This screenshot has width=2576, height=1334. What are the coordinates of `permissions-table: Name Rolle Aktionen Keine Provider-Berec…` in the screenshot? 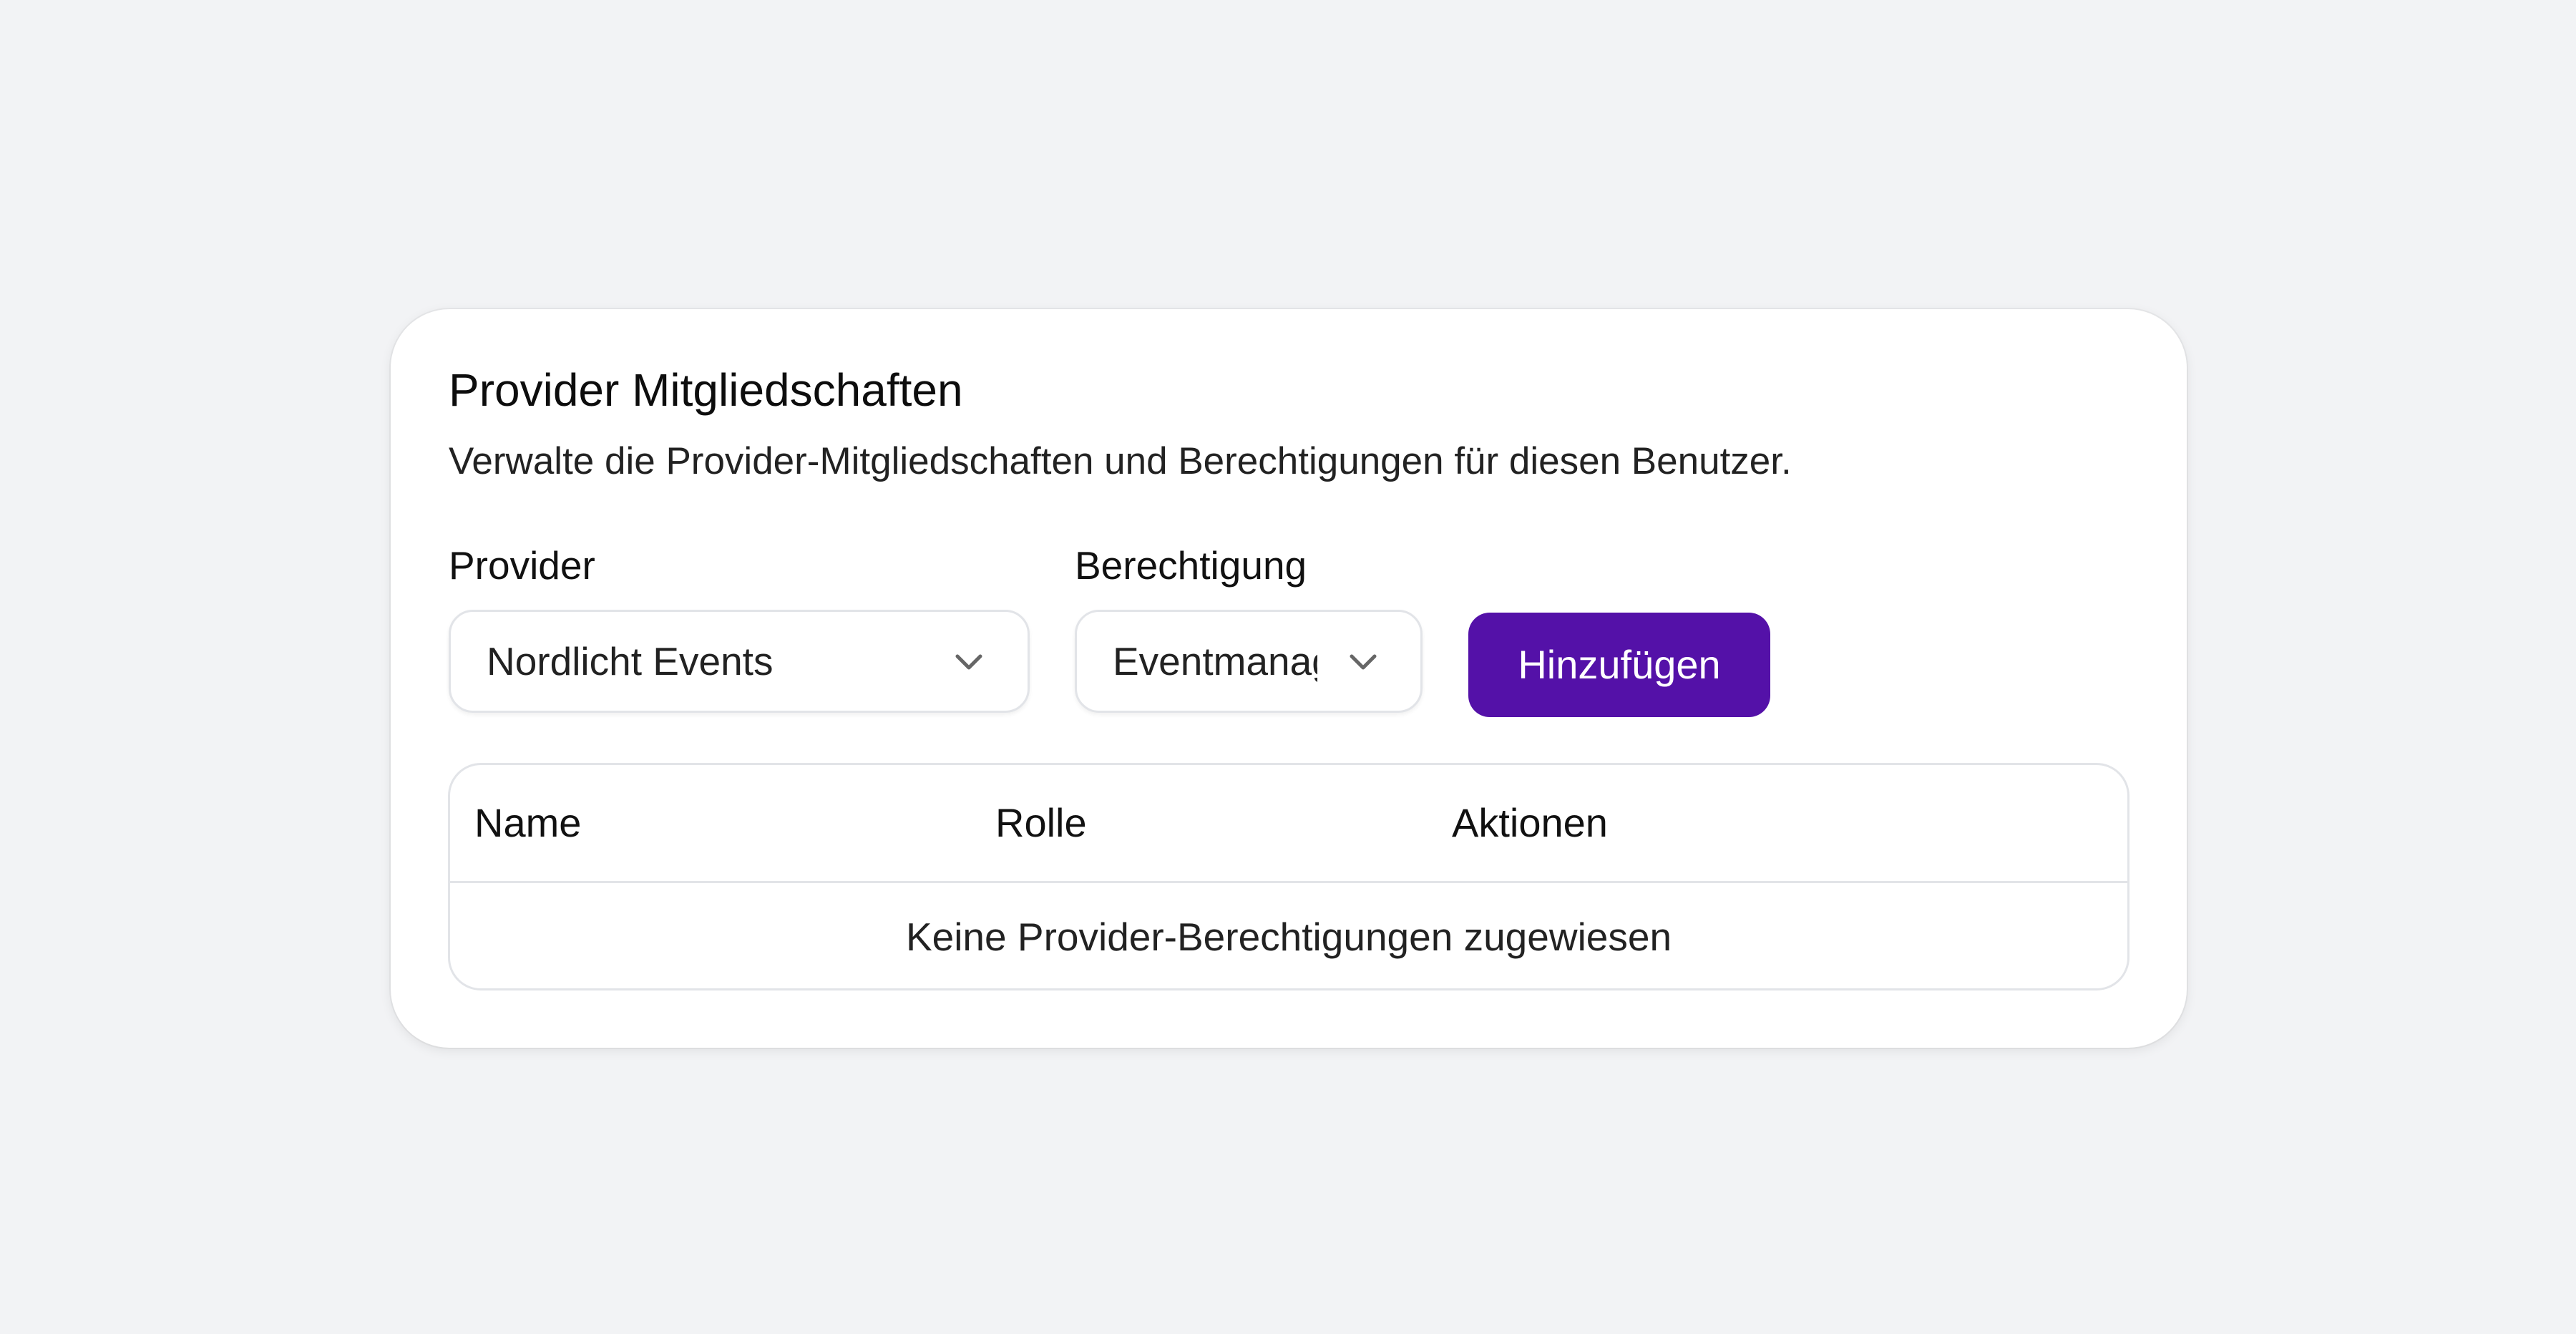 It's located at (1288, 876).